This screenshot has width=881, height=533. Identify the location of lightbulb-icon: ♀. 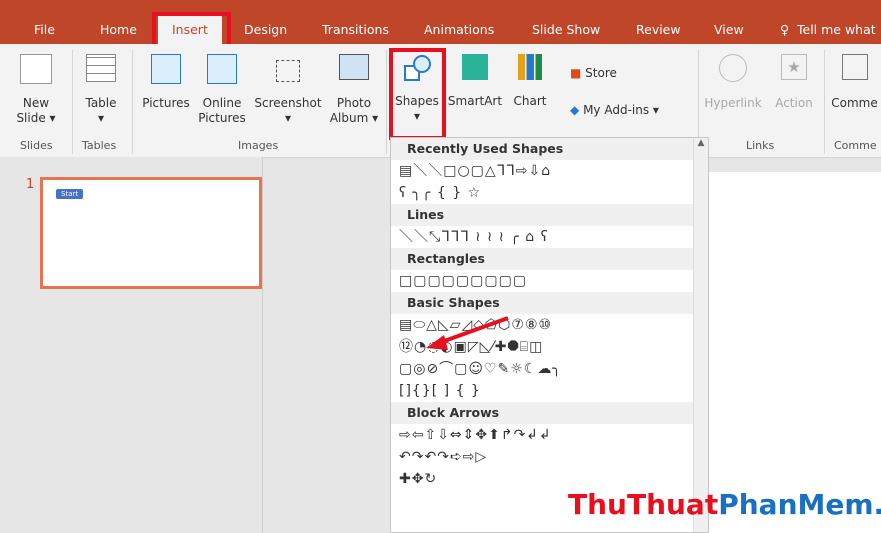
(785, 29).